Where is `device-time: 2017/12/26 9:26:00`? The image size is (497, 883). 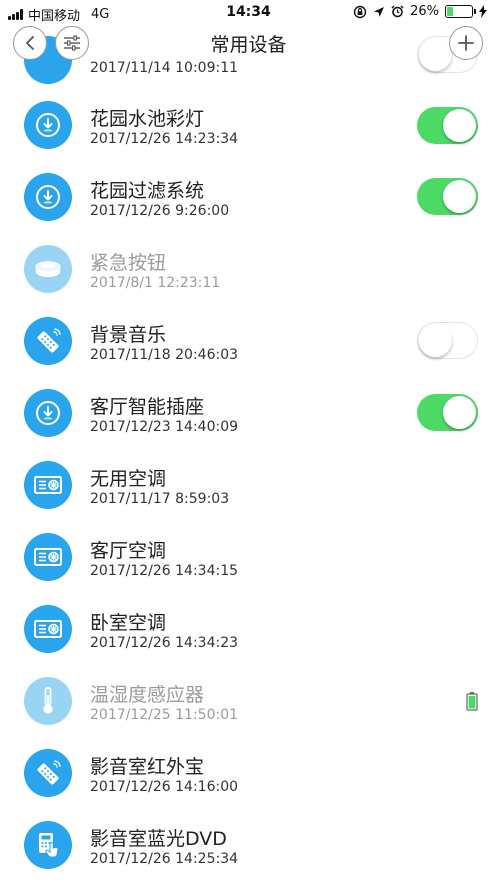 device-time: 2017/12/26 9:26:00 is located at coordinates (160, 211).